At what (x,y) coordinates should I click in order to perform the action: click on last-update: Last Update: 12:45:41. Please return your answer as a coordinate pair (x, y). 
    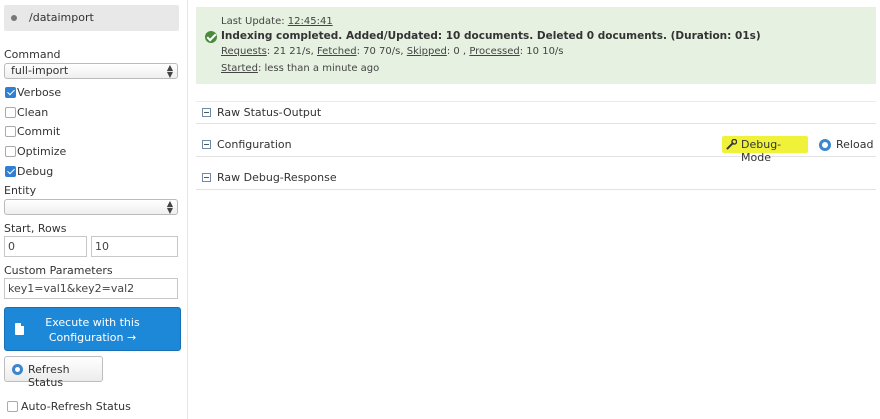
    Looking at the image, I should click on (277, 21).